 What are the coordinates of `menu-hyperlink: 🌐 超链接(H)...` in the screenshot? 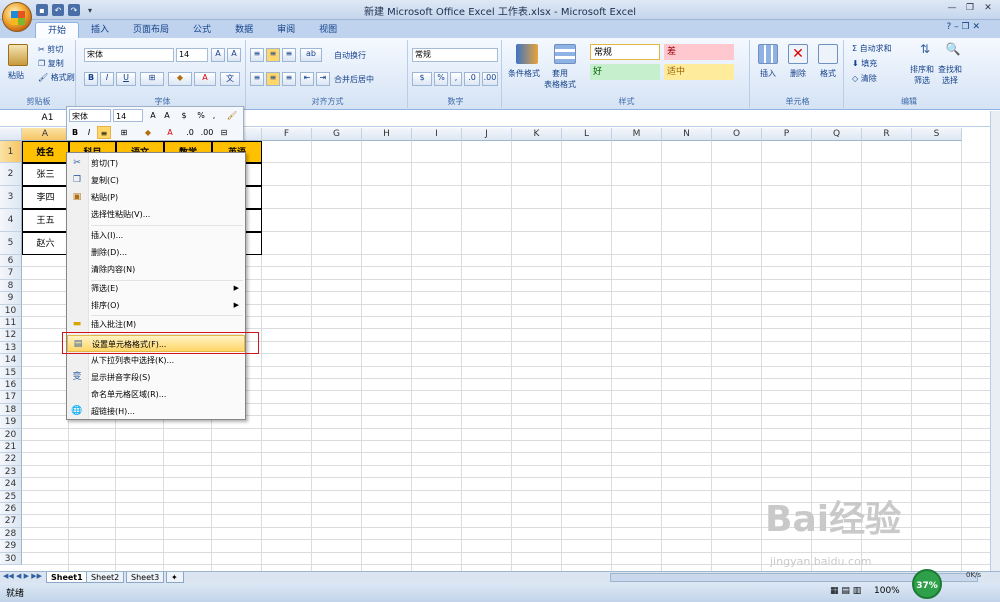 It's located at (156, 411).